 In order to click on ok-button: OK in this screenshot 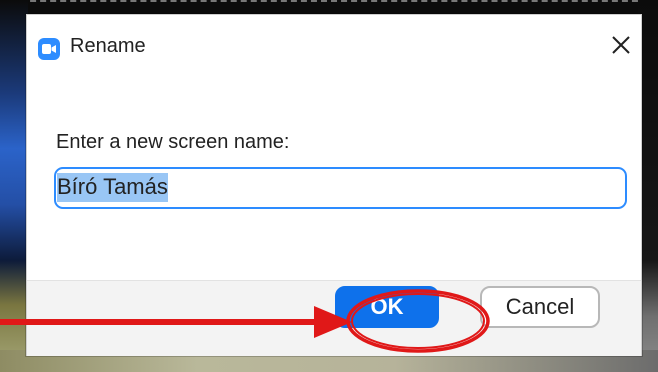, I will do `click(387, 307)`.